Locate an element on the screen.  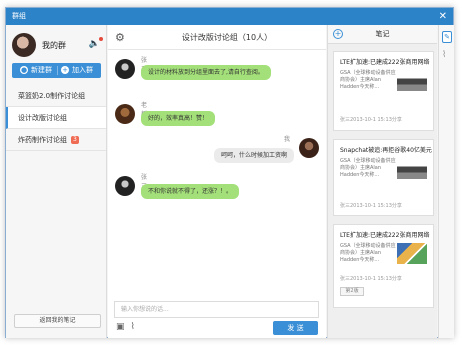
notes-title: 笔记 is located at coordinates (382, 34).